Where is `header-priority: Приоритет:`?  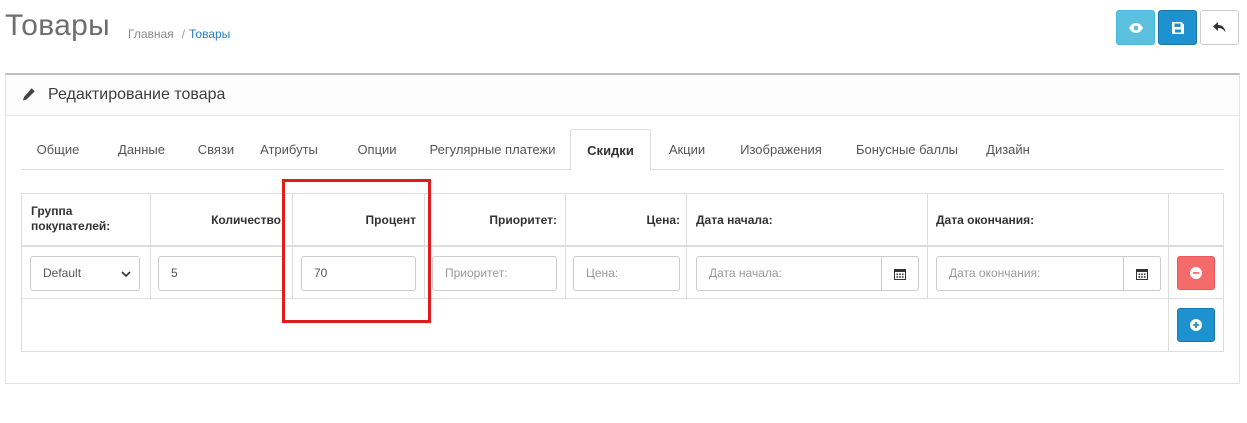
header-priority: Приоритет: is located at coordinates (523, 220).